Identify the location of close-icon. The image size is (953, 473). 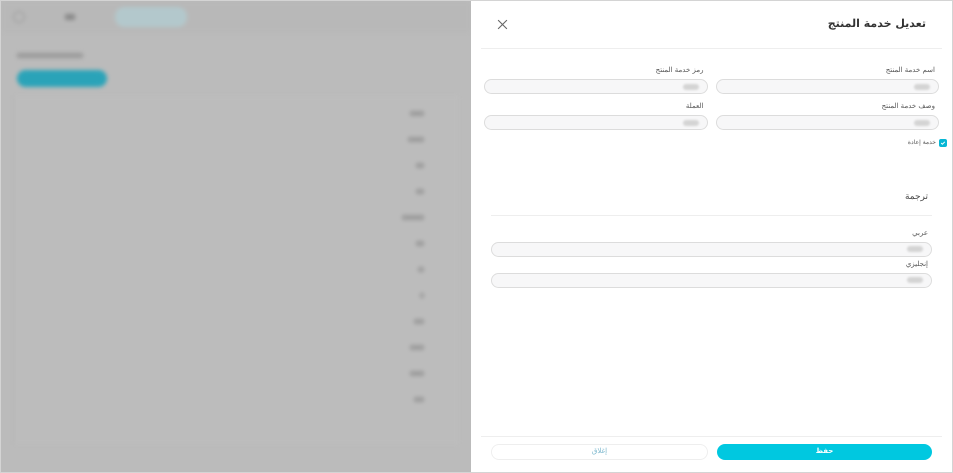
(502, 24).